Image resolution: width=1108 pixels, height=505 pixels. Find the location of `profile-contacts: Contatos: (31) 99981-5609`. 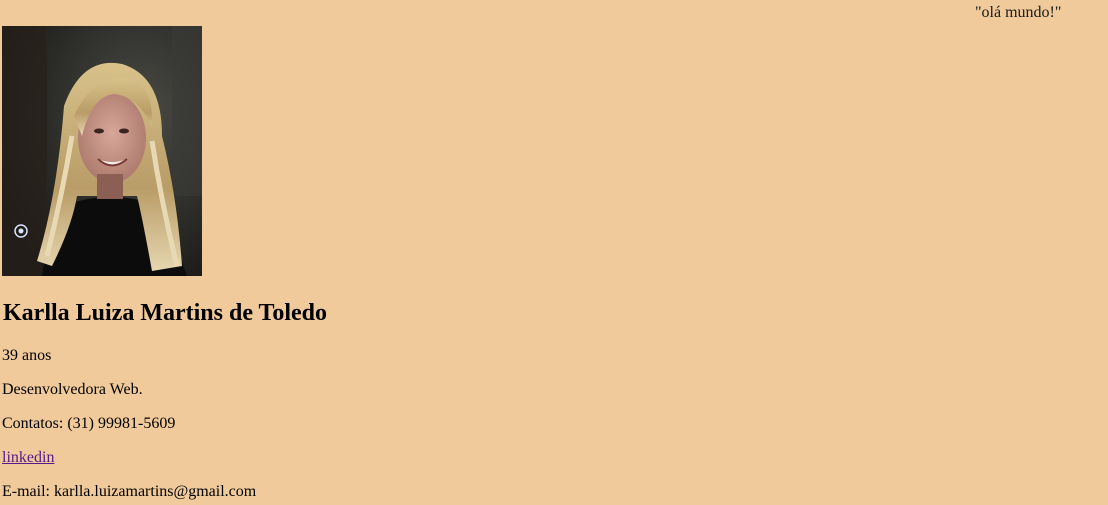

profile-contacts: Contatos: (31) 99981-5609 is located at coordinates (89, 423).